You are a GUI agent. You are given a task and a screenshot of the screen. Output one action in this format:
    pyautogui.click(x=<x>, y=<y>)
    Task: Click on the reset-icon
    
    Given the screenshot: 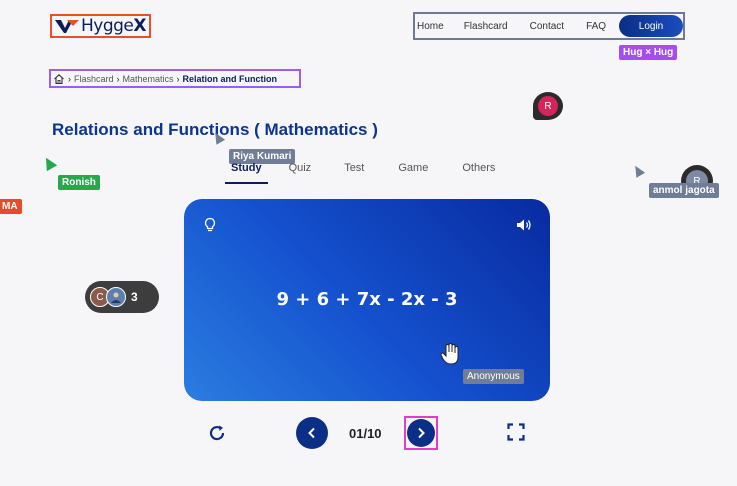 What is the action you would take?
    pyautogui.click(x=217, y=433)
    